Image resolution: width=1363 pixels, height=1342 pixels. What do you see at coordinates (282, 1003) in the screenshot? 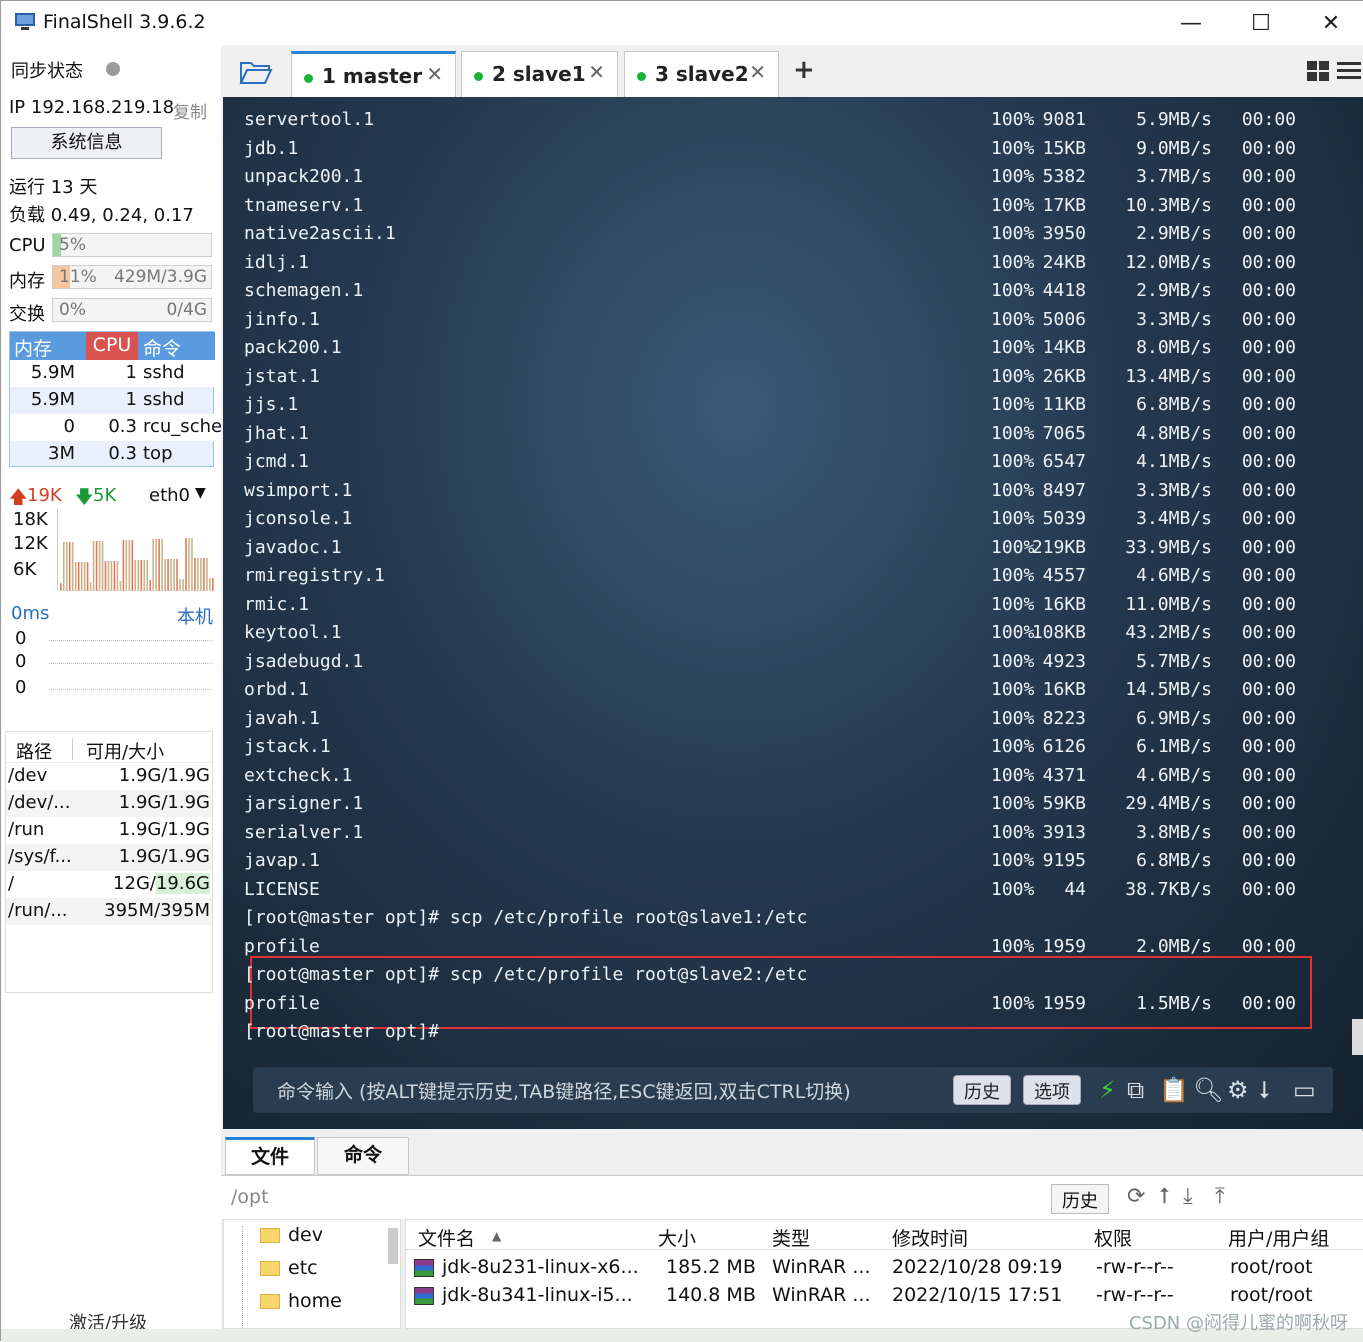
I see `transfer-name: profile` at bounding box center [282, 1003].